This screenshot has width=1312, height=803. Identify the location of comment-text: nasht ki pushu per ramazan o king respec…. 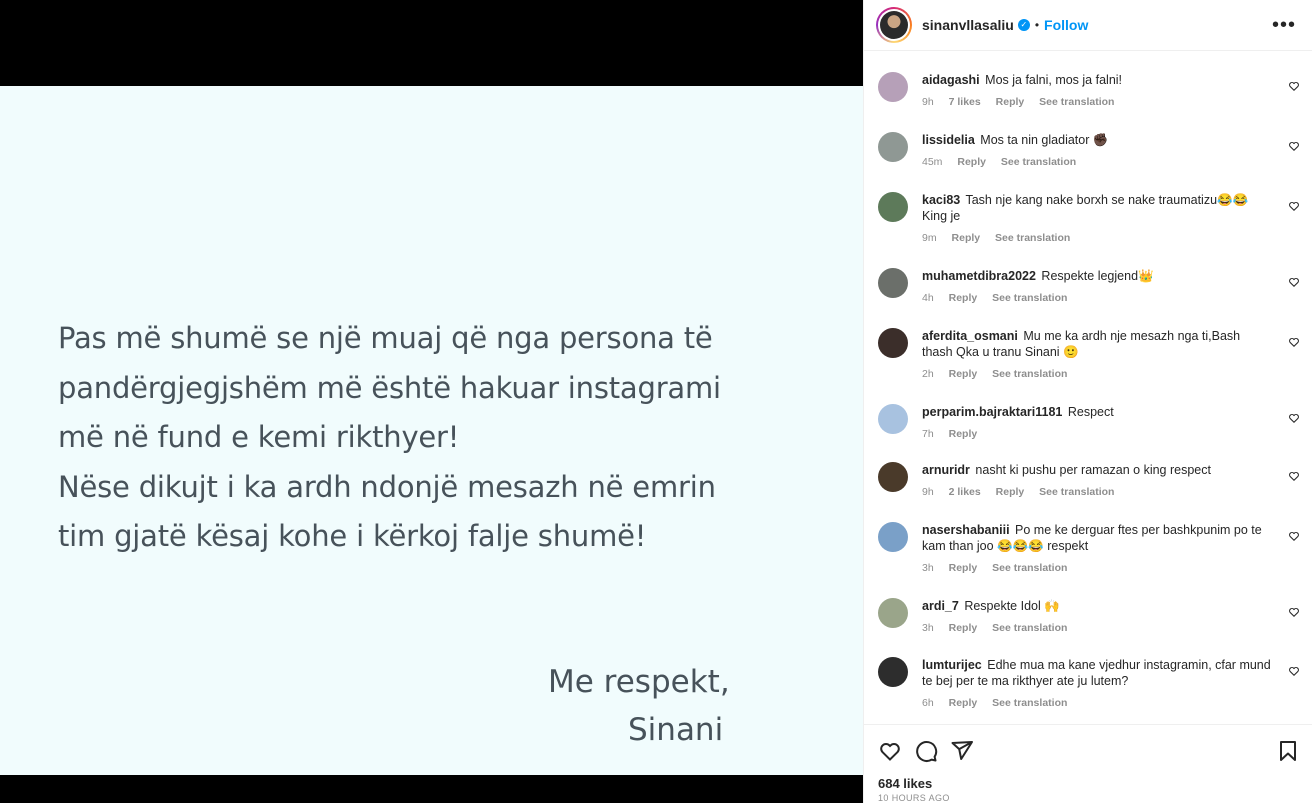
(1093, 470).